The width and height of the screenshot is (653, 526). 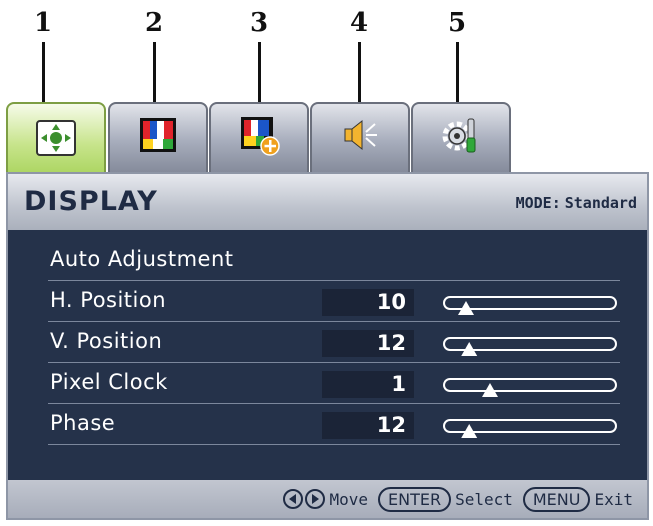 I want to click on system-settings-icon, so click(x=459, y=135).